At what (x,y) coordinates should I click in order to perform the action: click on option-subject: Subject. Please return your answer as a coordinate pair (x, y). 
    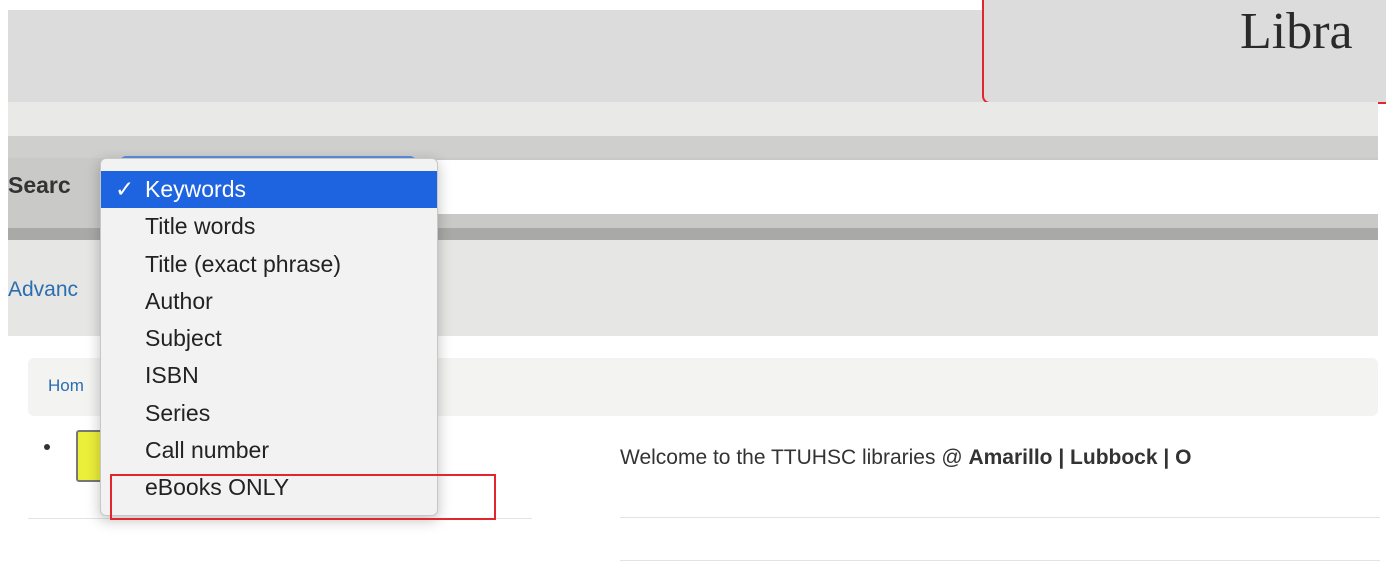
    Looking at the image, I should click on (269, 338).